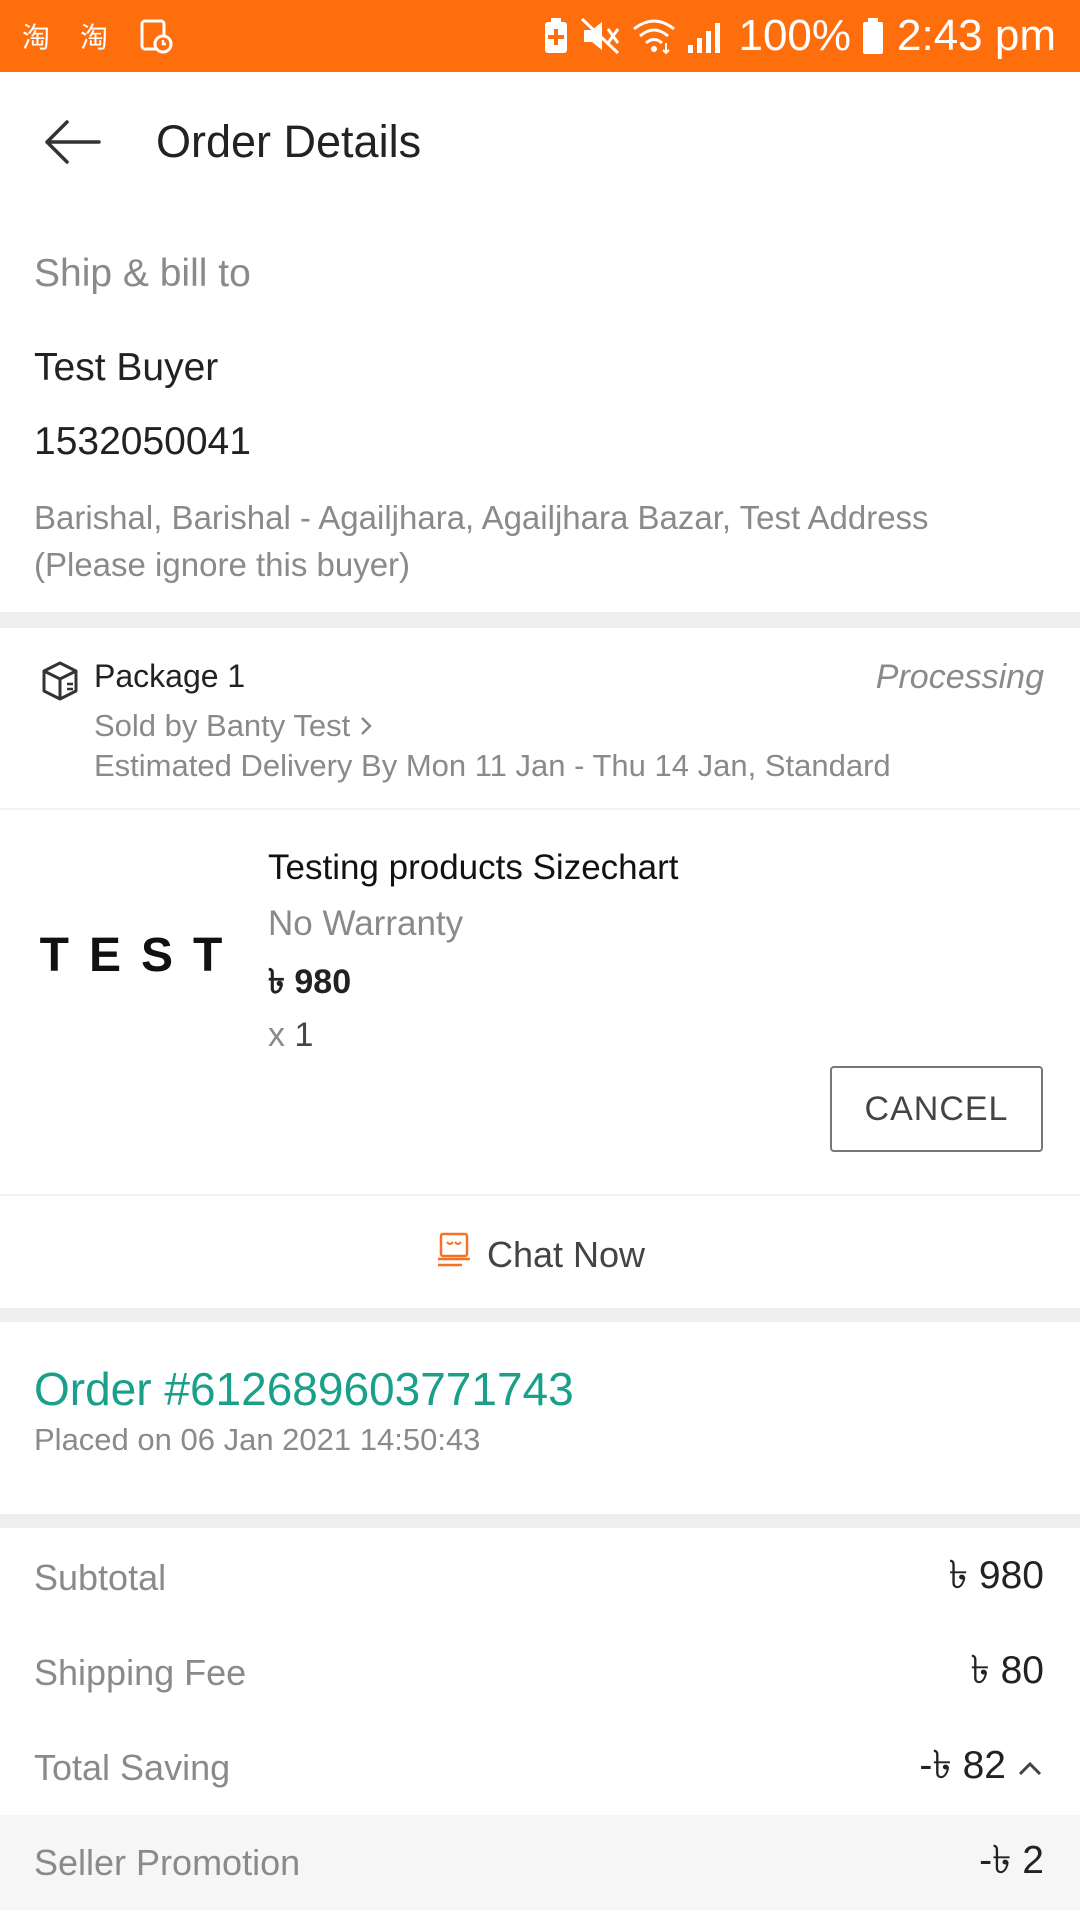  I want to click on chevron-up-icon, so click(1030, 1768).